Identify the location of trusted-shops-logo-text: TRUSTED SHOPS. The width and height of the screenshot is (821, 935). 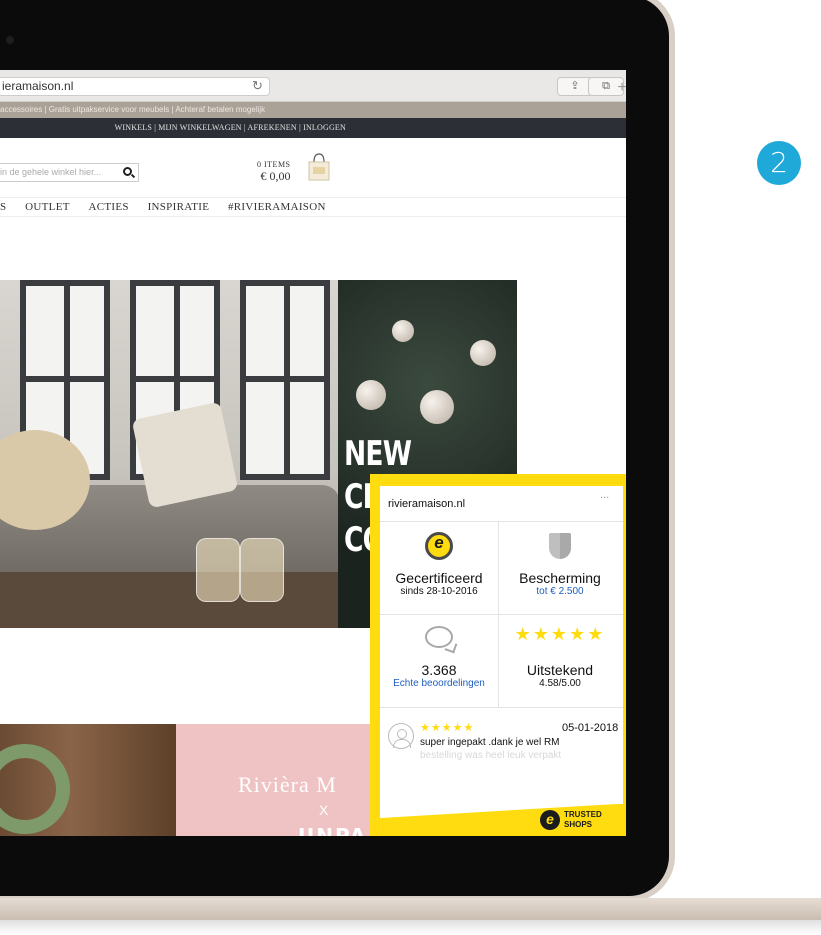
(583, 820).